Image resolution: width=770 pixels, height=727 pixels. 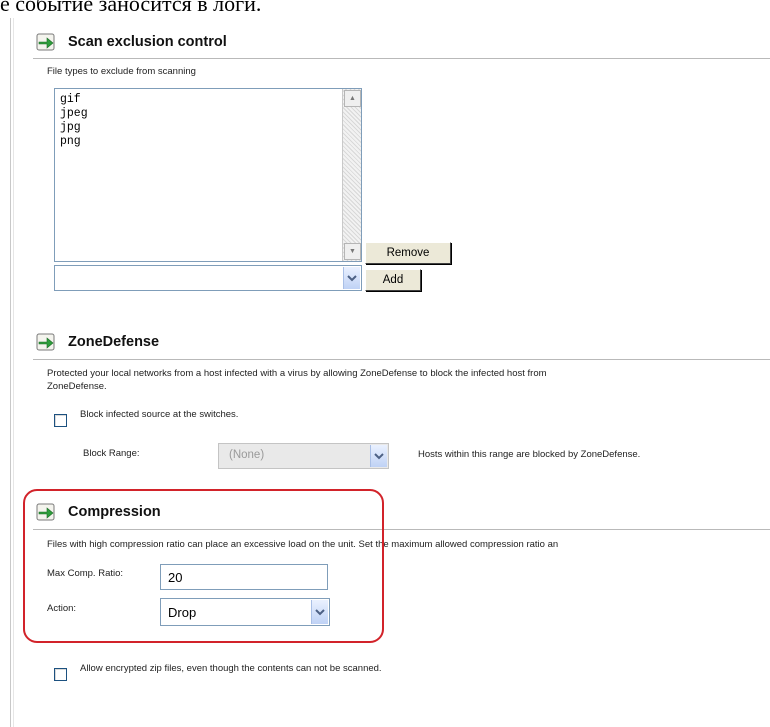 What do you see at coordinates (74, 142) in the screenshot?
I see `list-item: png` at bounding box center [74, 142].